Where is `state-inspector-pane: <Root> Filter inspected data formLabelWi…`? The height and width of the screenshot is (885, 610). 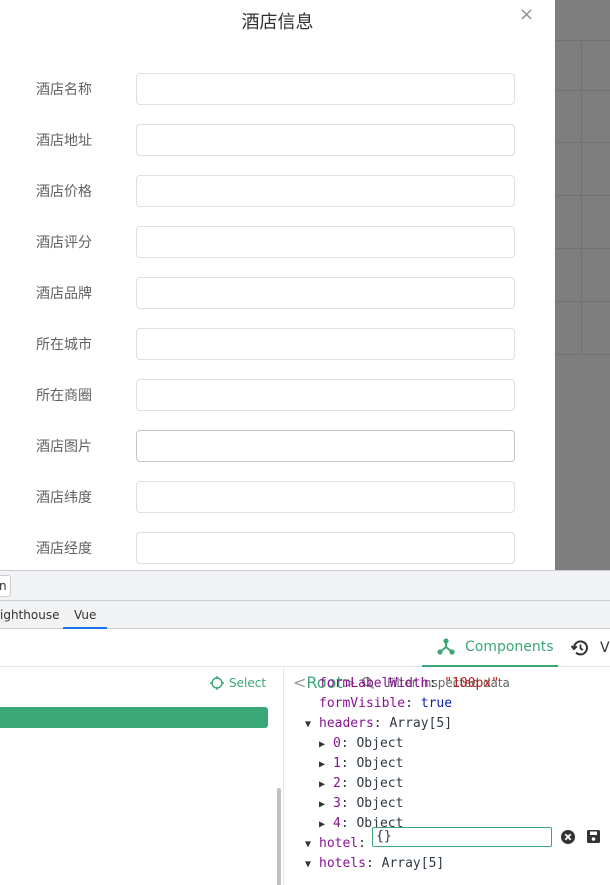 state-inspector-pane: <Root> Filter inspected data formLabelWi… is located at coordinates (447, 776).